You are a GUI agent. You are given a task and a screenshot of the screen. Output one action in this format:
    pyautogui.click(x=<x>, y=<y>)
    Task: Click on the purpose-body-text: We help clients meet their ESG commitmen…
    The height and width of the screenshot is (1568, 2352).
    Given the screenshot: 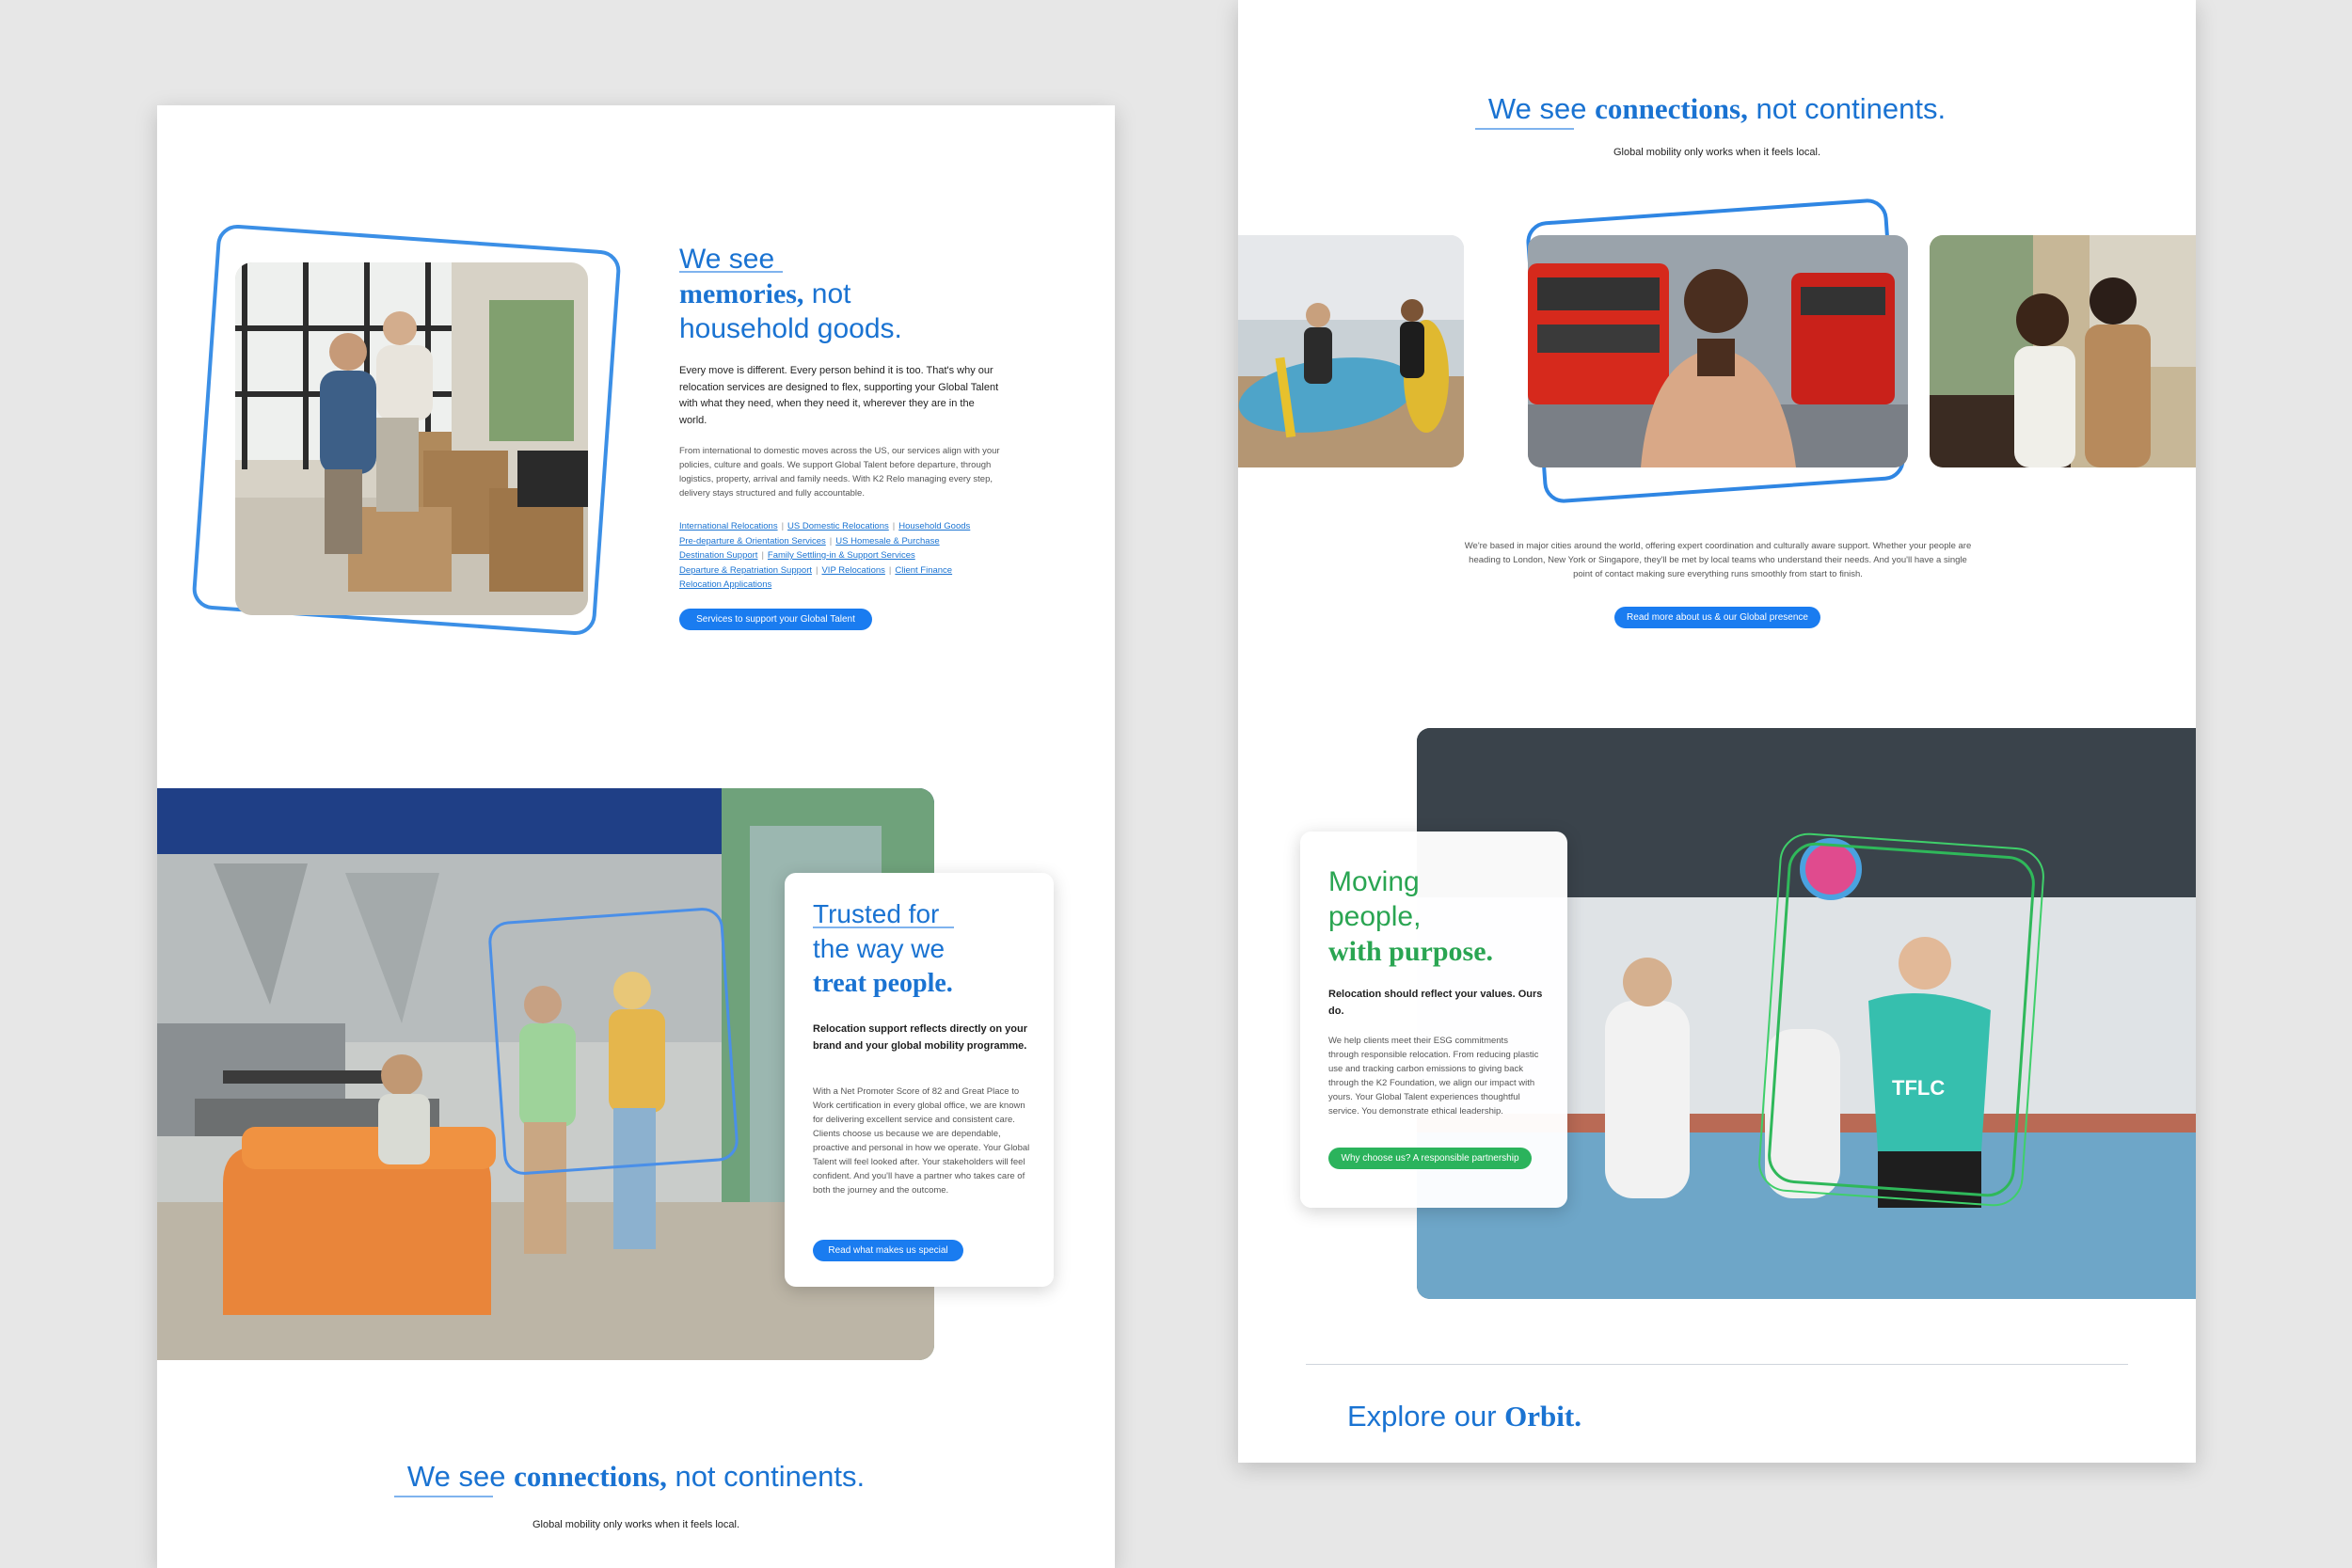 What is the action you would take?
    pyautogui.click(x=1433, y=1076)
    